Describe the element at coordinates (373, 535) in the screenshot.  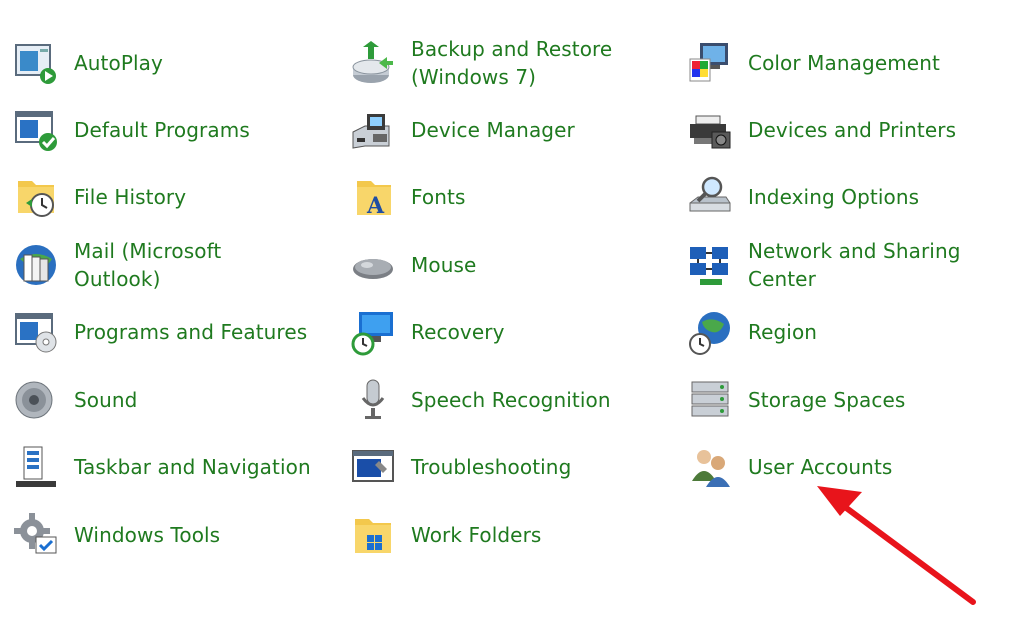
I see `work-folders-icon` at that location.